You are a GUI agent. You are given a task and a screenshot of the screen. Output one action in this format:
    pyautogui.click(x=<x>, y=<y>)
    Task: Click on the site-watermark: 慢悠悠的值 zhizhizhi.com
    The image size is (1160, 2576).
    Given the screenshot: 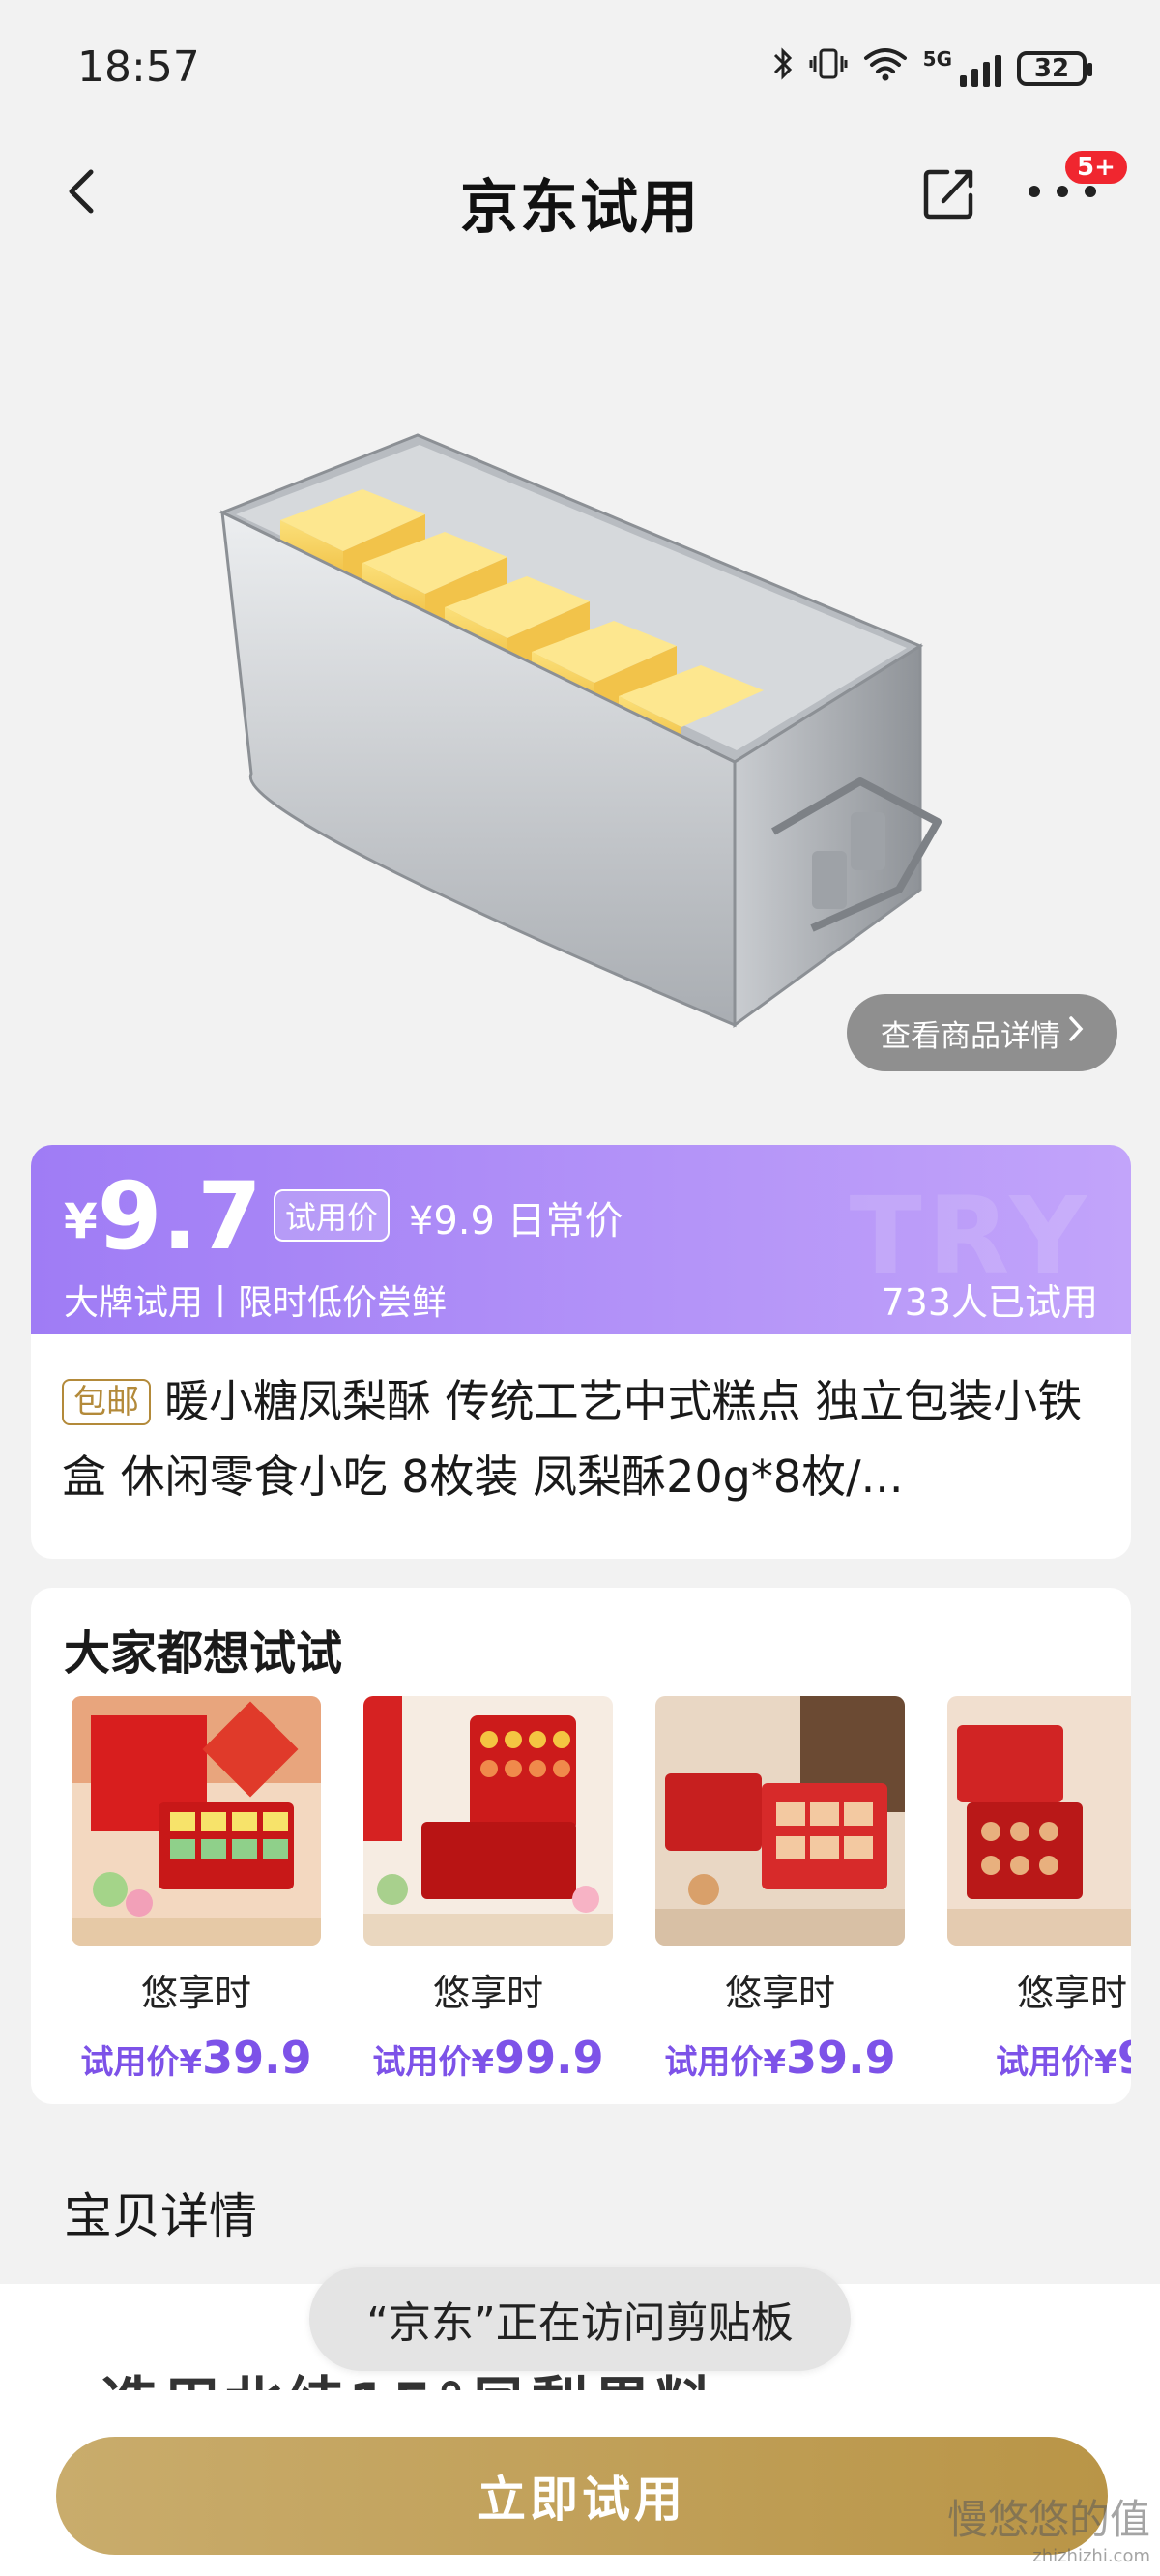 What is the action you would take?
    pyautogui.click(x=1049, y=2526)
    